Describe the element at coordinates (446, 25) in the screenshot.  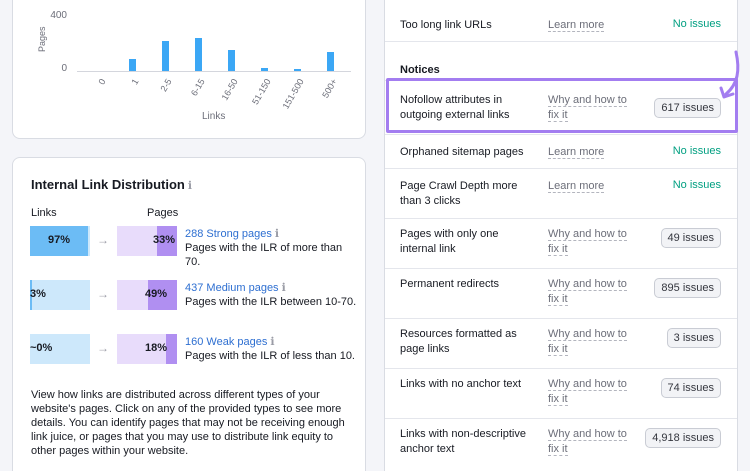
I see `issue-label: Too long link URLs` at that location.